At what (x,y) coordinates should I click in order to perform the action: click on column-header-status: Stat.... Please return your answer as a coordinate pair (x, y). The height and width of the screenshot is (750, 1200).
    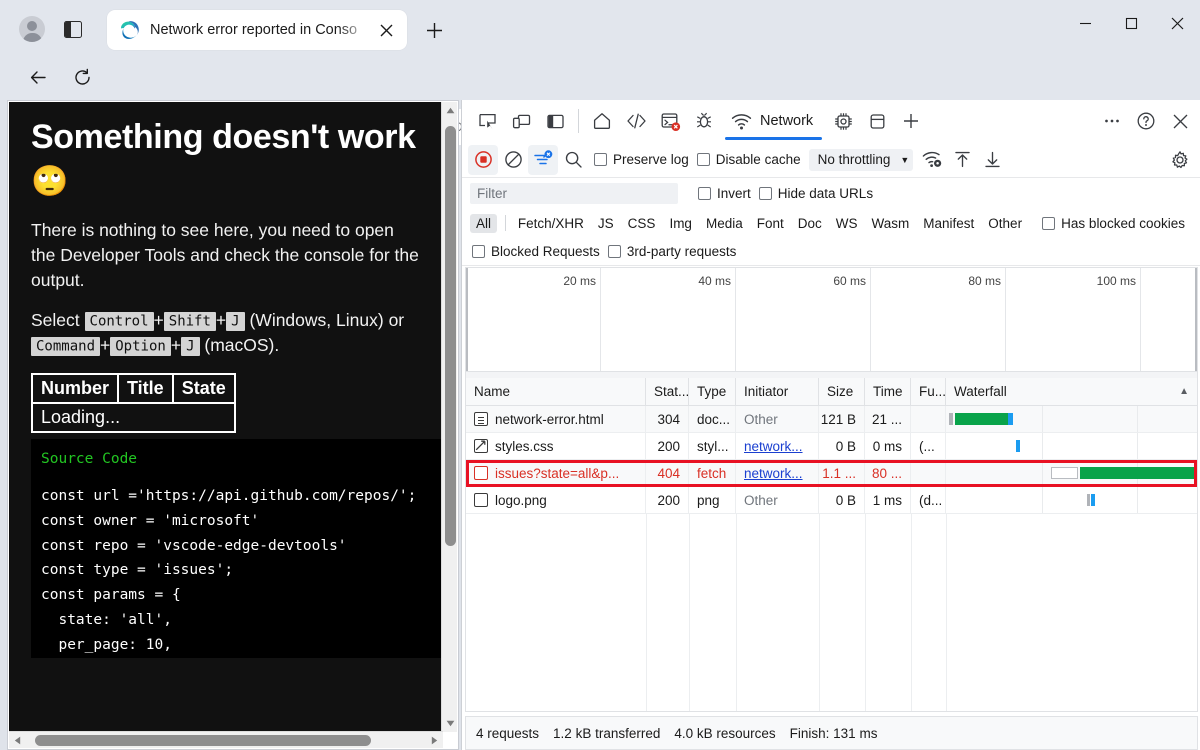
    Looking at the image, I should click on (667, 391).